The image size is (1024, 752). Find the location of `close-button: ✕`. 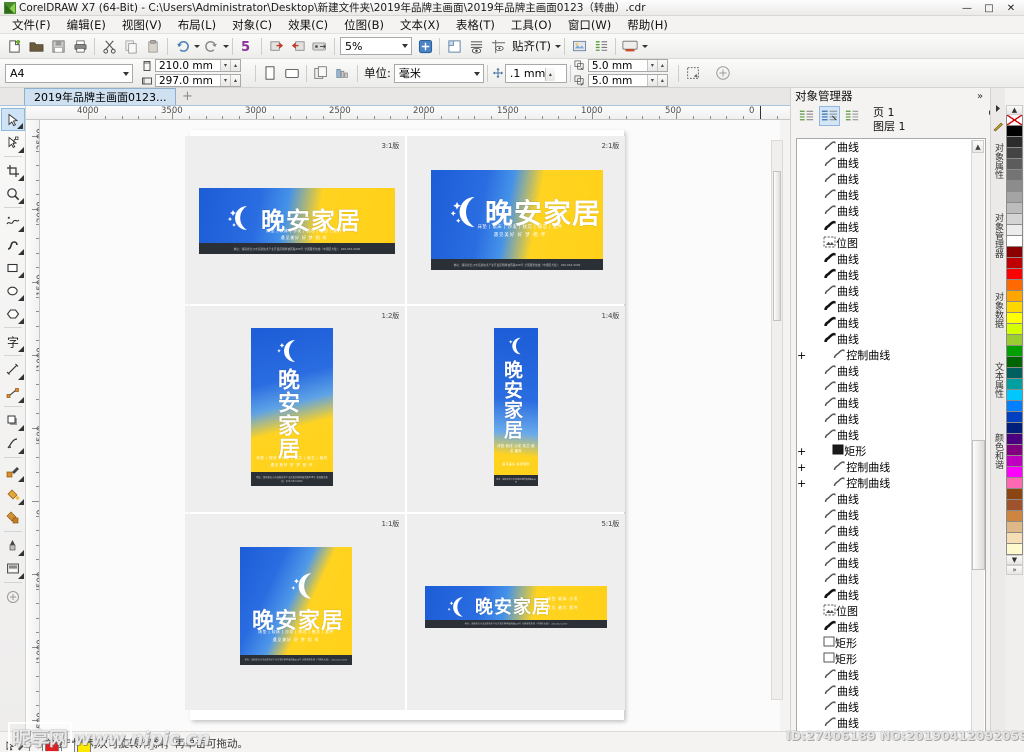

close-button: ✕ is located at coordinates (1011, 8).